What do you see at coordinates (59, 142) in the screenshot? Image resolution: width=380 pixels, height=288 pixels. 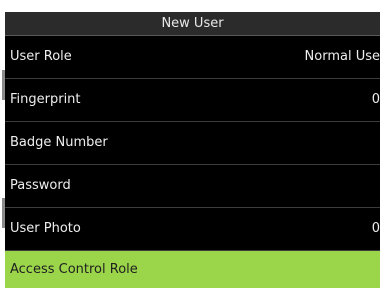 I see `menu-item-label: Badge Number` at bounding box center [59, 142].